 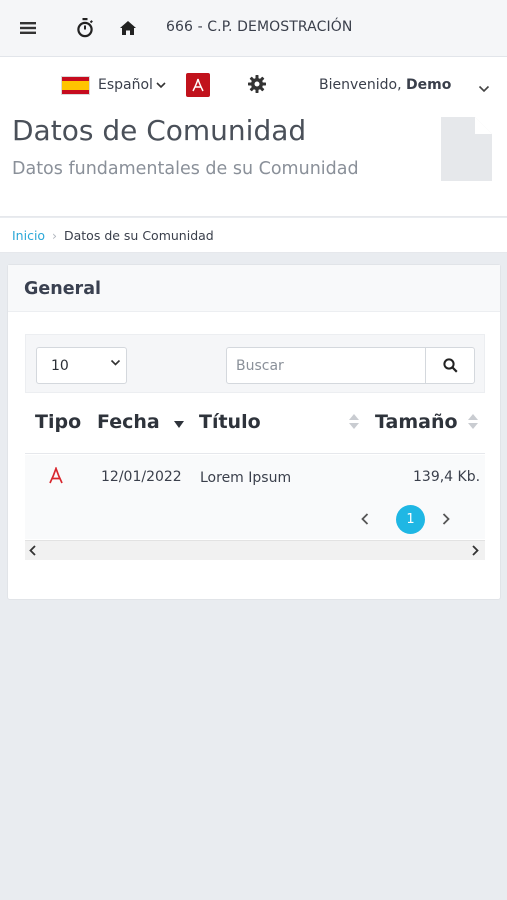 I want to click on panel-title: General, so click(x=62, y=289).